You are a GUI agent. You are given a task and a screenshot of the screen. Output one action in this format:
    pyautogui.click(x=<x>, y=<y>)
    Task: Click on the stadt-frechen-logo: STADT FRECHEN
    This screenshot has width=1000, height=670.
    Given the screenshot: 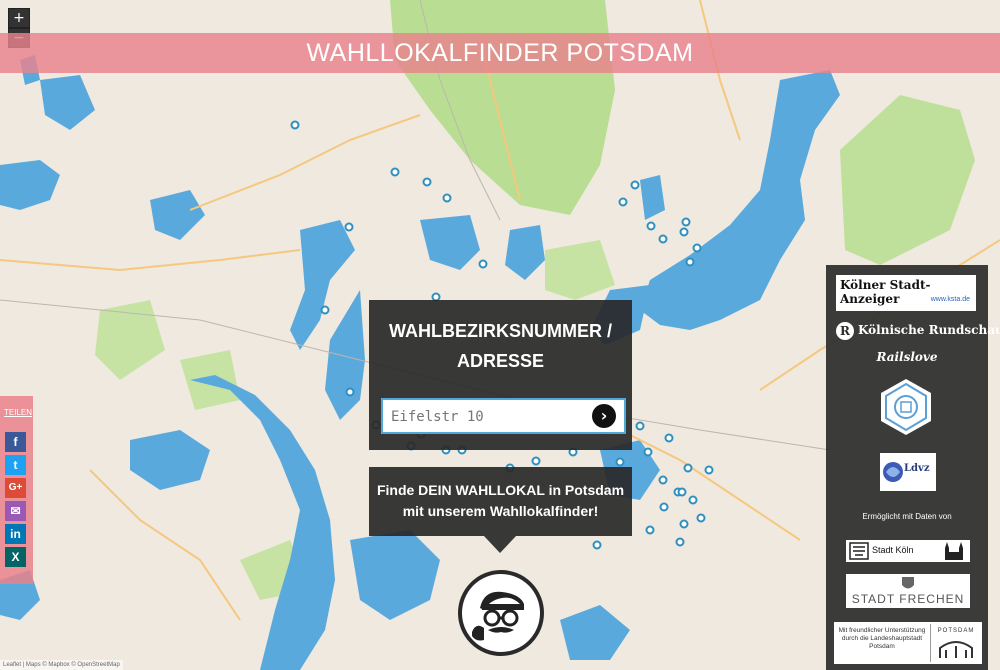 What is the action you would take?
    pyautogui.click(x=908, y=591)
    